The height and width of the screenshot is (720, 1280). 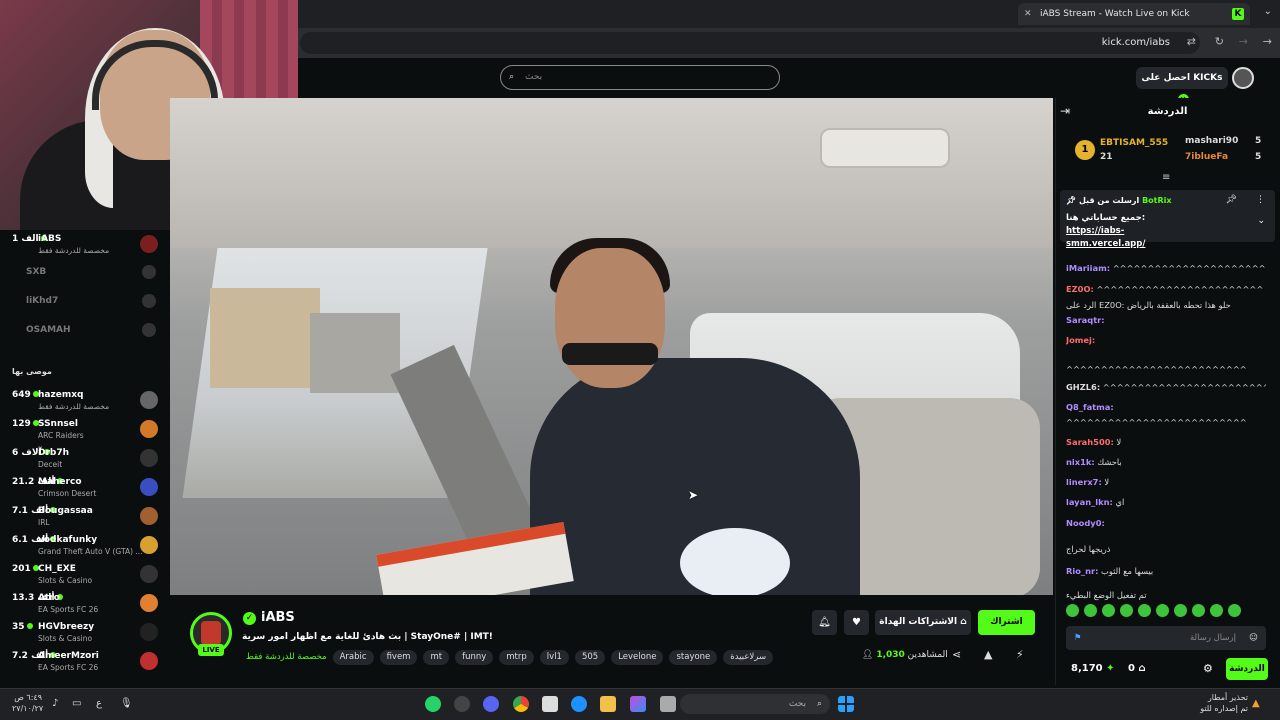 What do you see at coordinates (988, 654) in the screenshot?
I see `report-icon: ▲` at bounding box center [988, 654].